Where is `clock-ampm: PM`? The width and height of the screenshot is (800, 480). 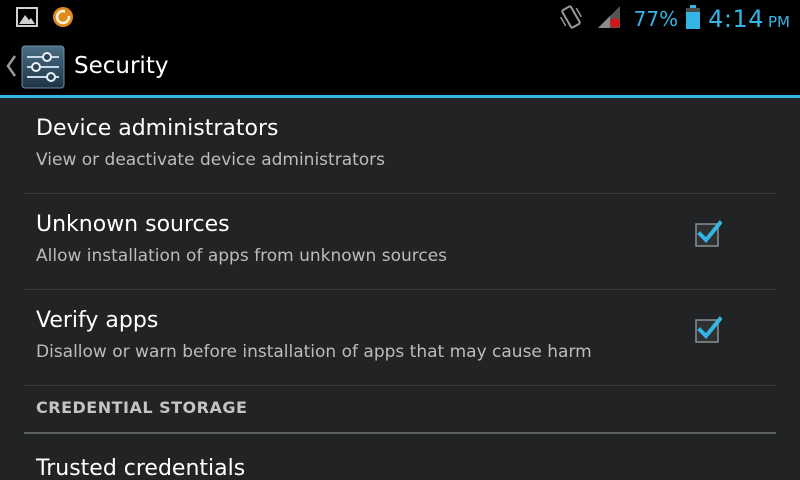
clock-ampm: PM is located at coordinates (779, 22).